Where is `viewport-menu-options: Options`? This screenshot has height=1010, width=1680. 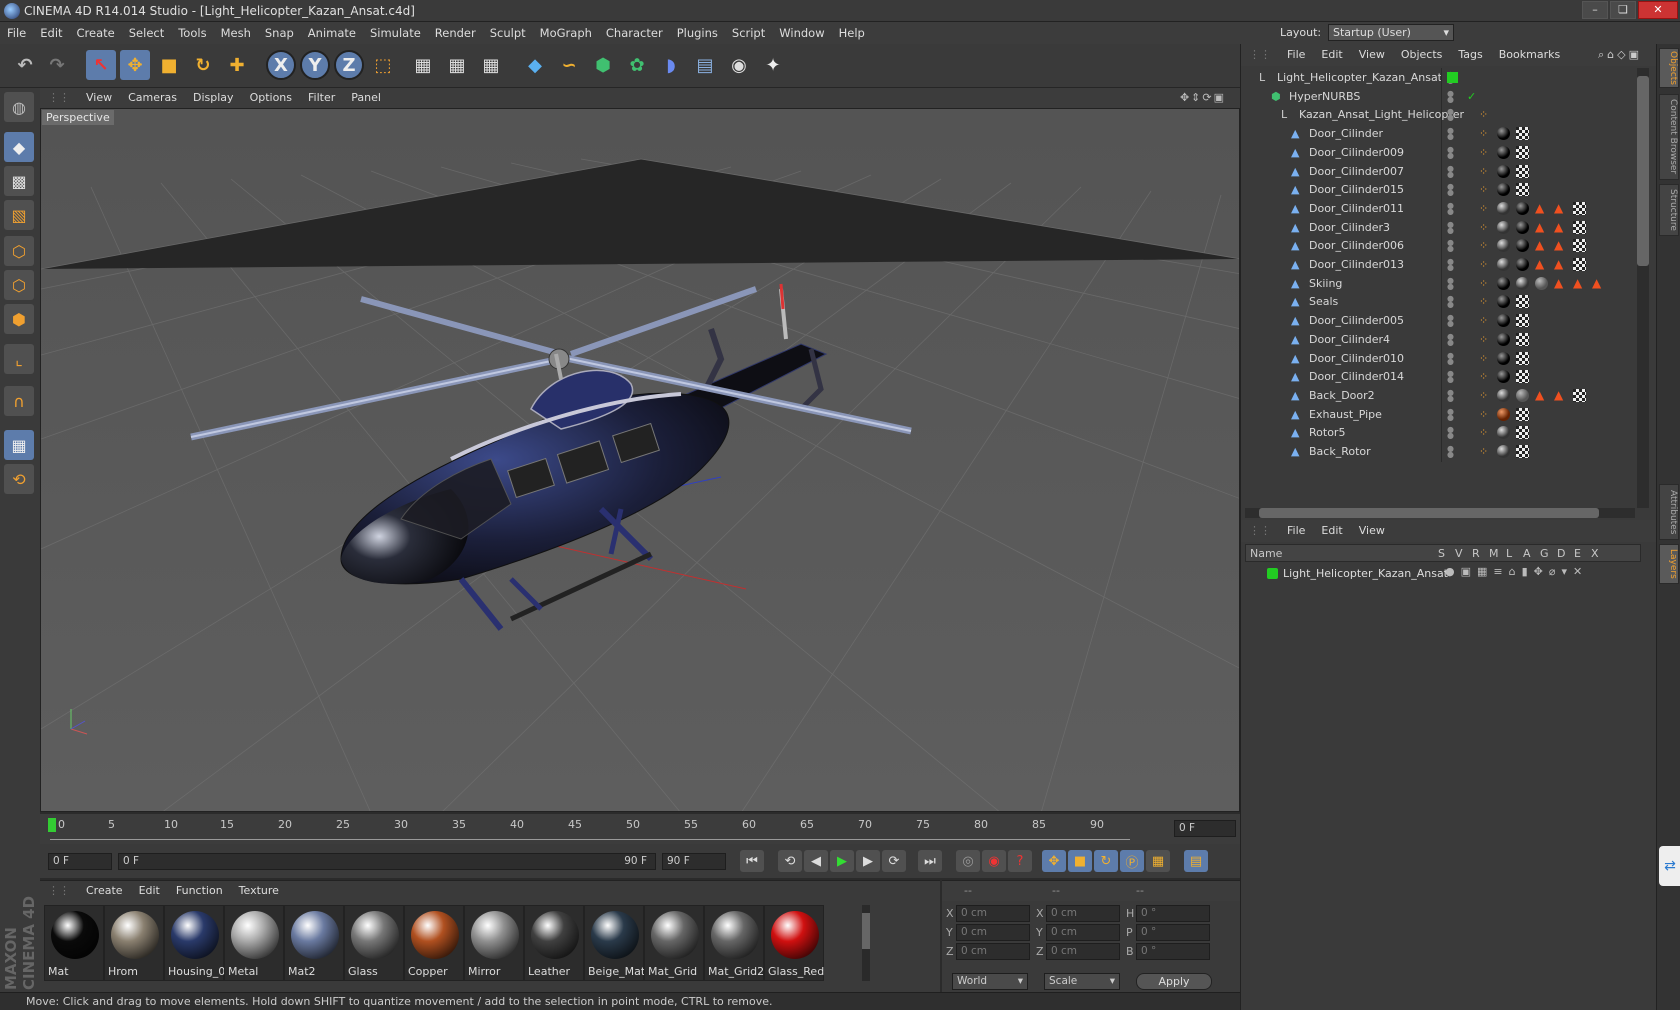 viewport-menu-options: Options is located at coordinates (271, 98).